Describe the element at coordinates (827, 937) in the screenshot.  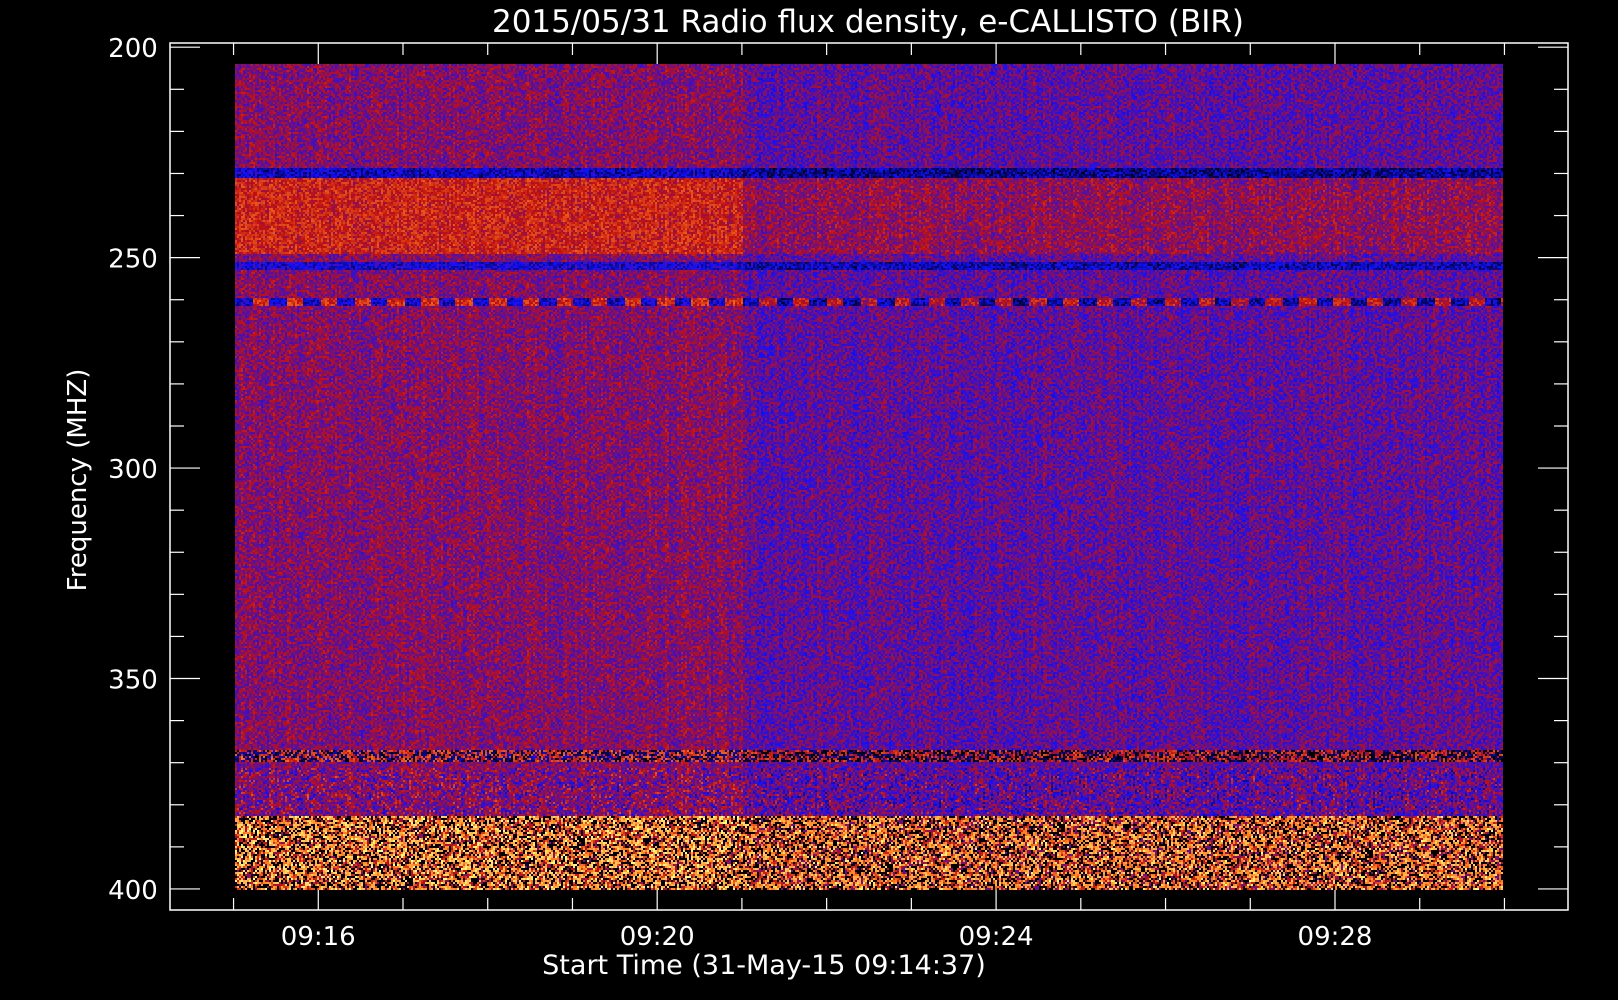
I see `x-tick-labels: 09:16 09:20 09:24 09:28` at that location.